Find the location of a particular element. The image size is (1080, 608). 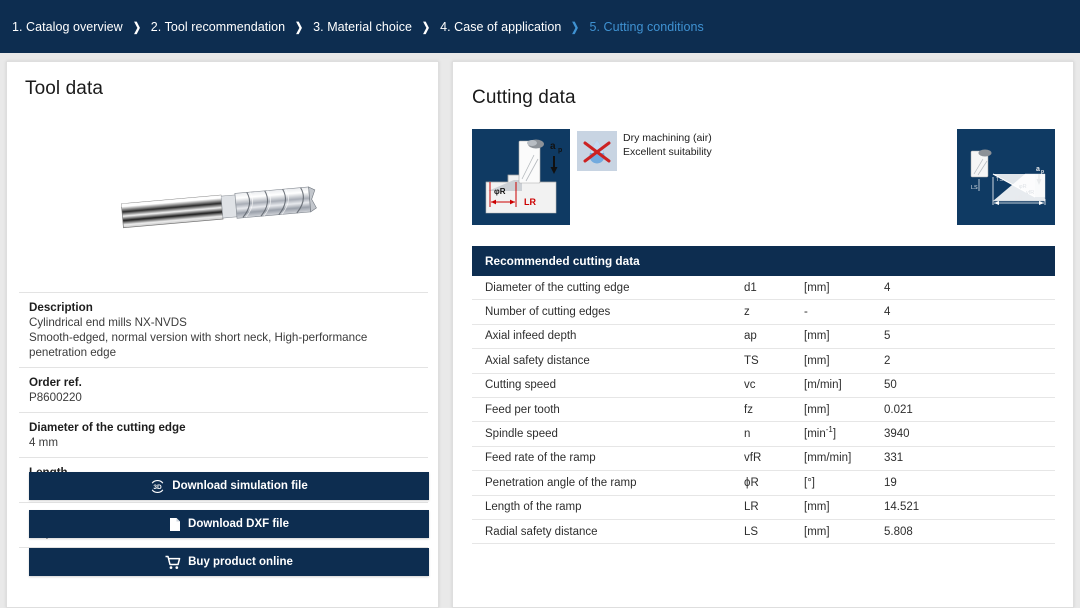

table-row: Diameter of the cutting edge d1 [mm] 4 is located at coordinates (763, 288).